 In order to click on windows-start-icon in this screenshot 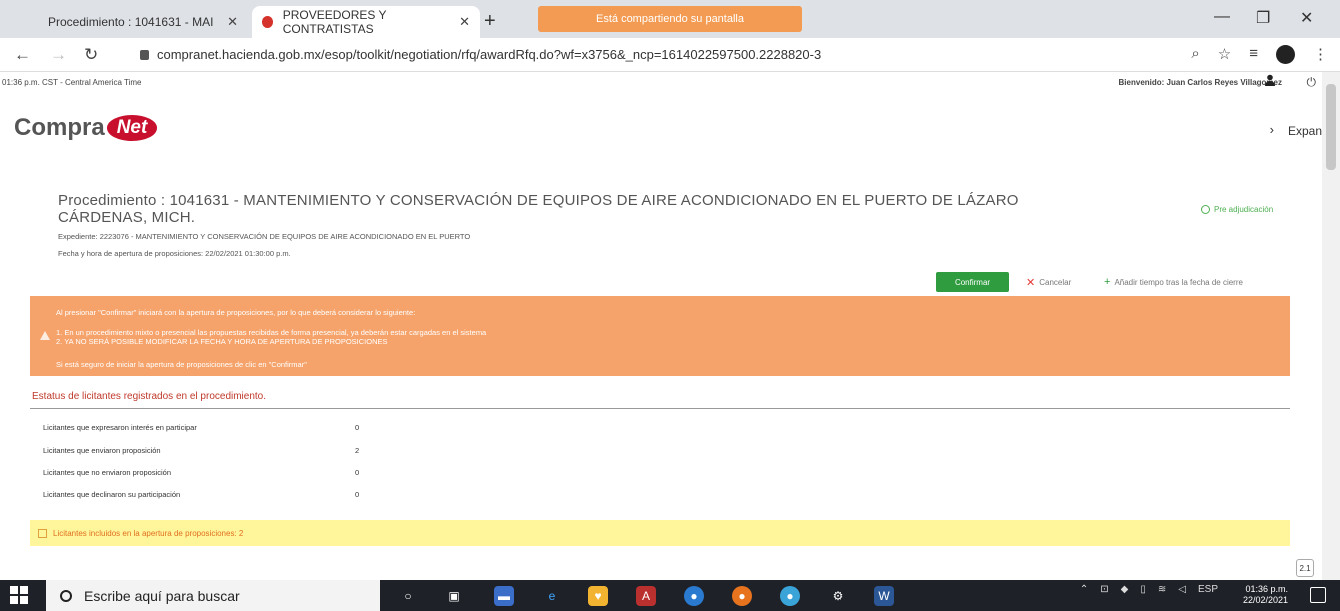, I will do `click(19, 595)`.